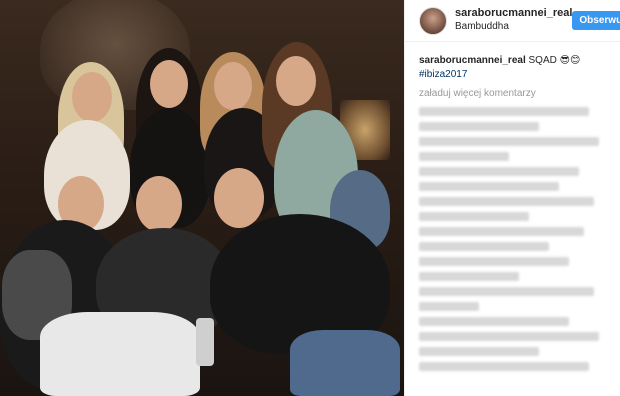 This screenshot has width=620, height=396. I want to click on post-header: saraborucmannei_real Bambuddha Obserwuj, so click(512, 21).